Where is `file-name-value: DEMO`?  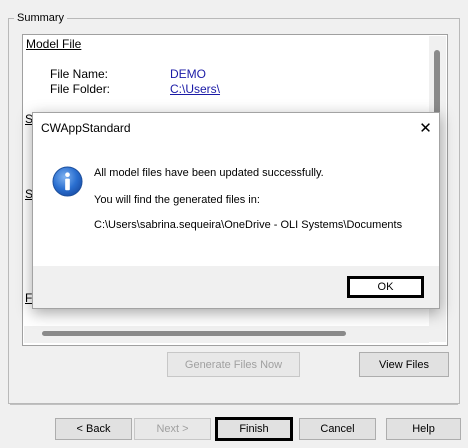
file-name-value: DEMO is located at coordinates (188, 74).